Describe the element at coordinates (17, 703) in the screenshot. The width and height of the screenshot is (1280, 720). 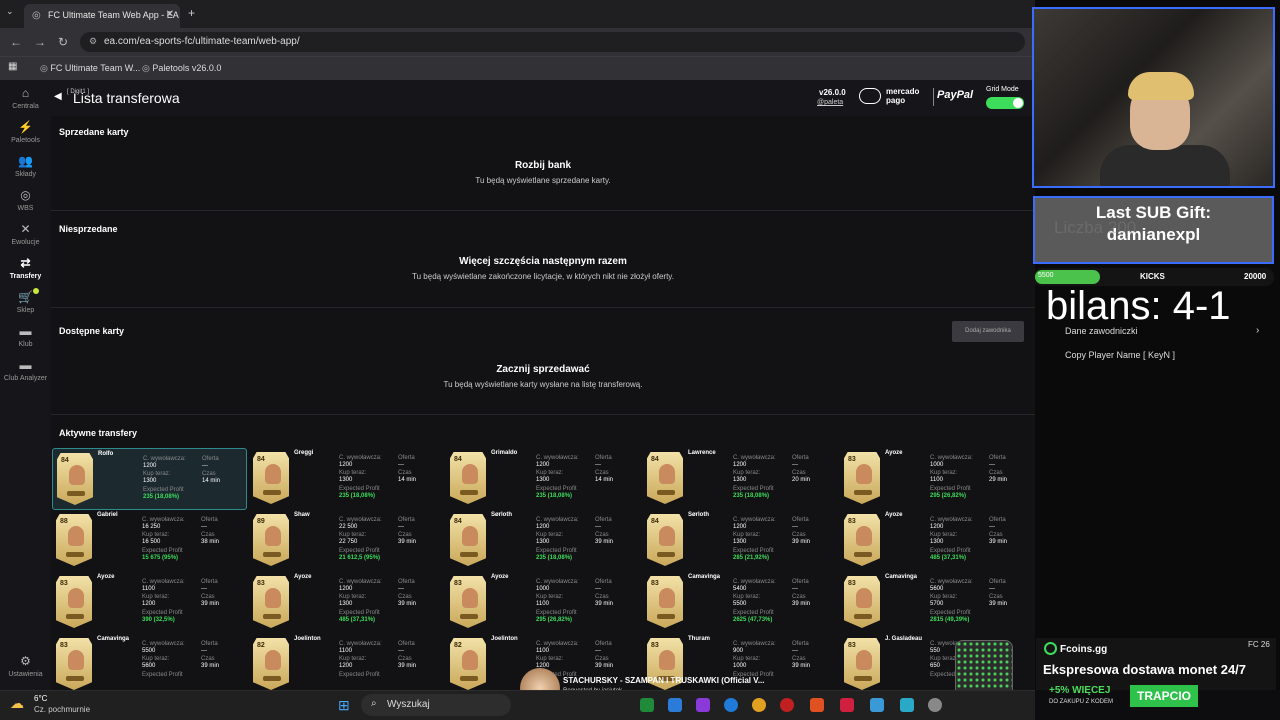
I see `weather-icon: ☁` at that location.